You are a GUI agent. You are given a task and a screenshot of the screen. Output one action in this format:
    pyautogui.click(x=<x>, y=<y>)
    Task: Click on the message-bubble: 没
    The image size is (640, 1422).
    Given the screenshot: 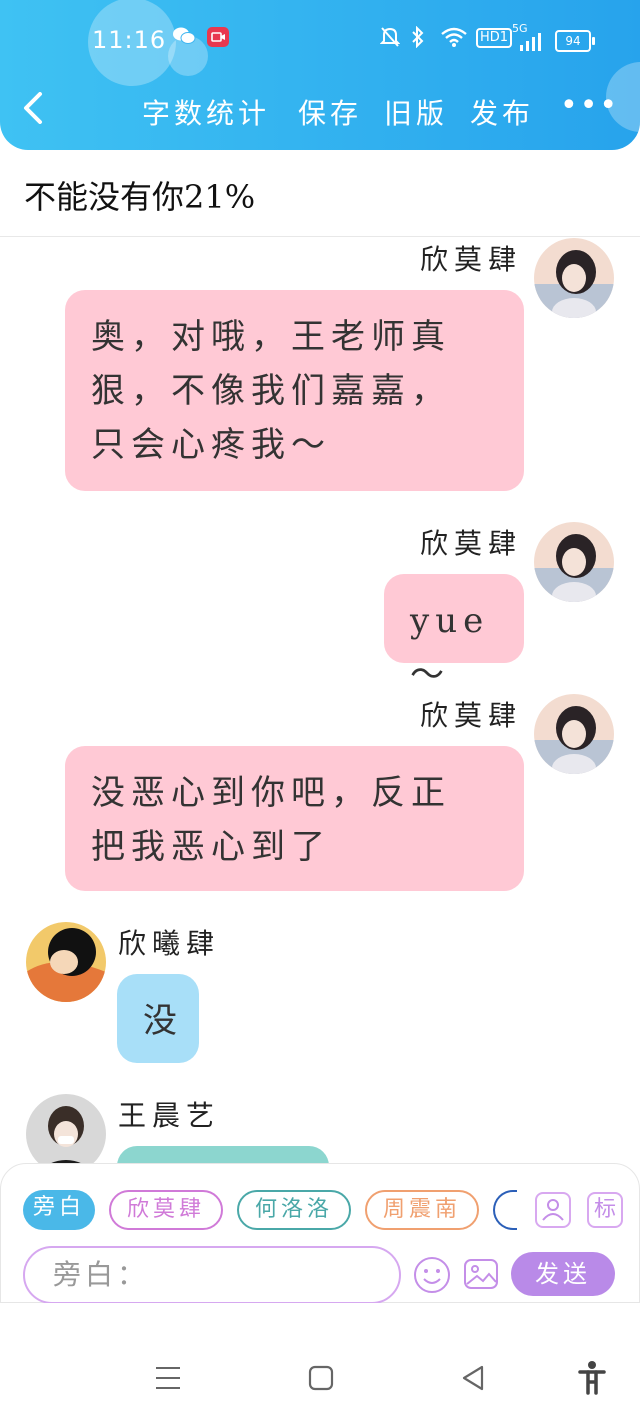 What is the action you would take?
    pyautogui.click(x=158, y=1018)
    